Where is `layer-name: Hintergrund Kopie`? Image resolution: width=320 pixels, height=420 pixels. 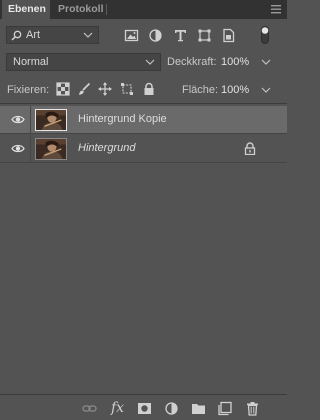
layer-name: Hintergrund Kopie is located at coordinates (122, 119).